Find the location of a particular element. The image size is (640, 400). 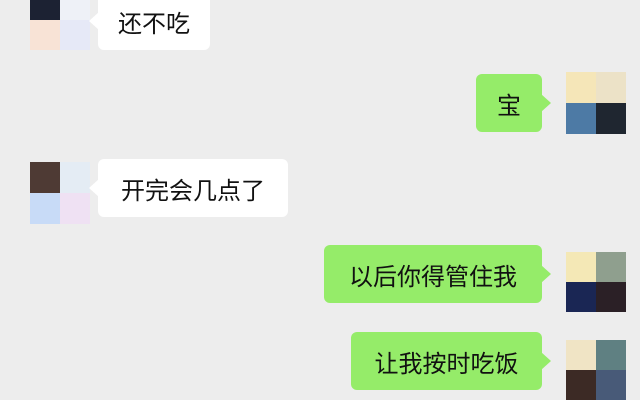

message-row: 还不吃 is located at coordinates (320, 25).